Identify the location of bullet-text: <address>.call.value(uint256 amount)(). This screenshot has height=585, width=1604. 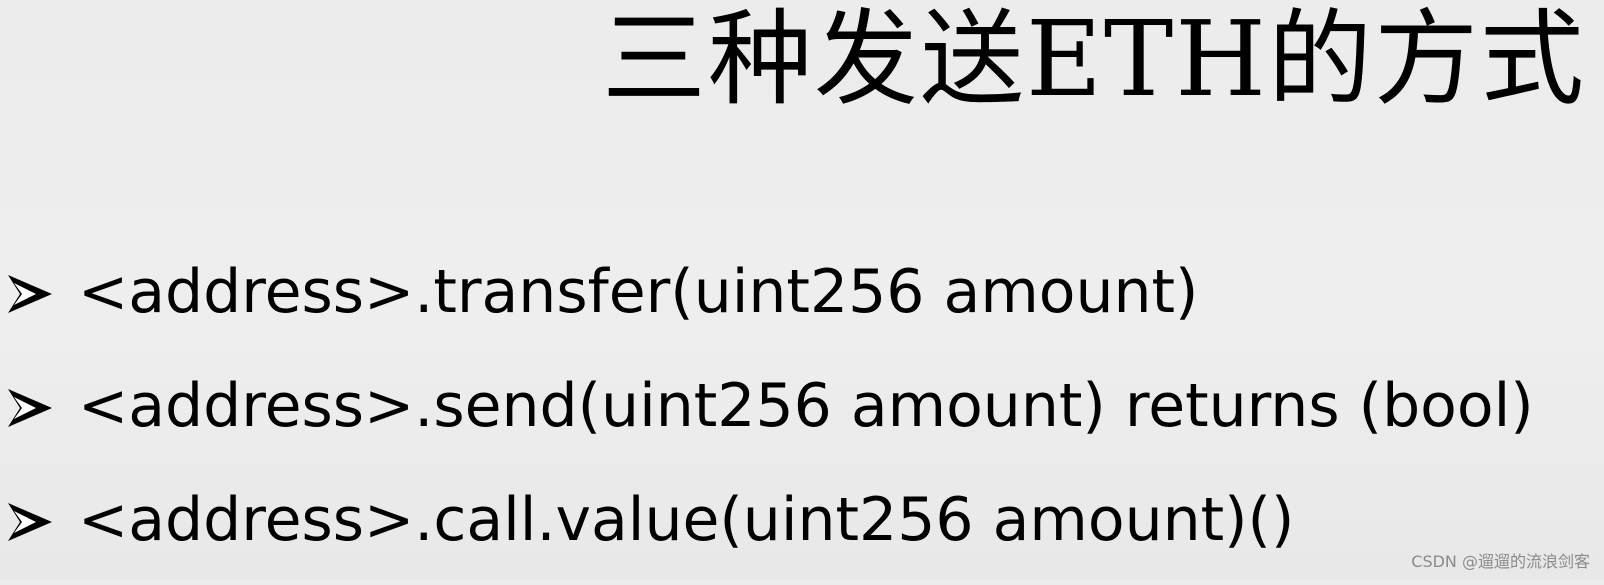
(686, 520).